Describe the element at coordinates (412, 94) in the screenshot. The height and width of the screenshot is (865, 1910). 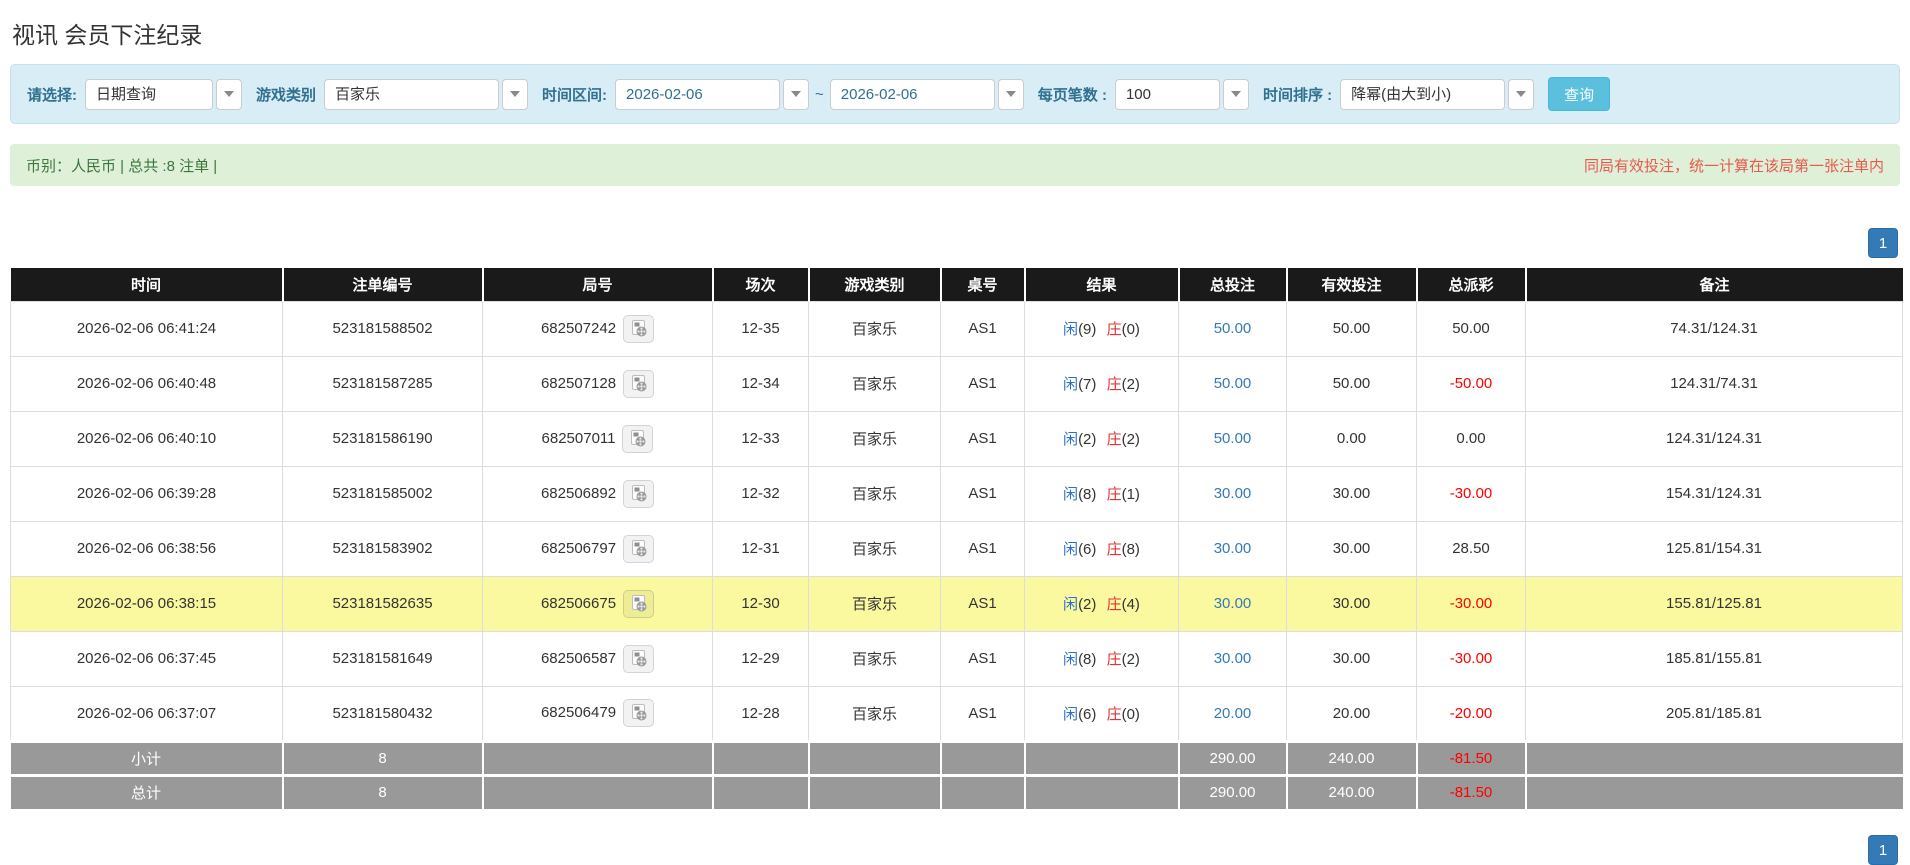
I see `game-type-value: 百家乐` at that location.